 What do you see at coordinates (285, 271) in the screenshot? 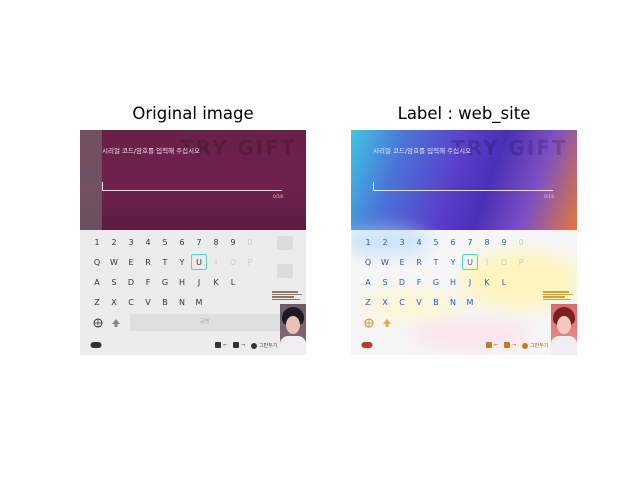
I see `ok-key` at bounding box center [285, 271].